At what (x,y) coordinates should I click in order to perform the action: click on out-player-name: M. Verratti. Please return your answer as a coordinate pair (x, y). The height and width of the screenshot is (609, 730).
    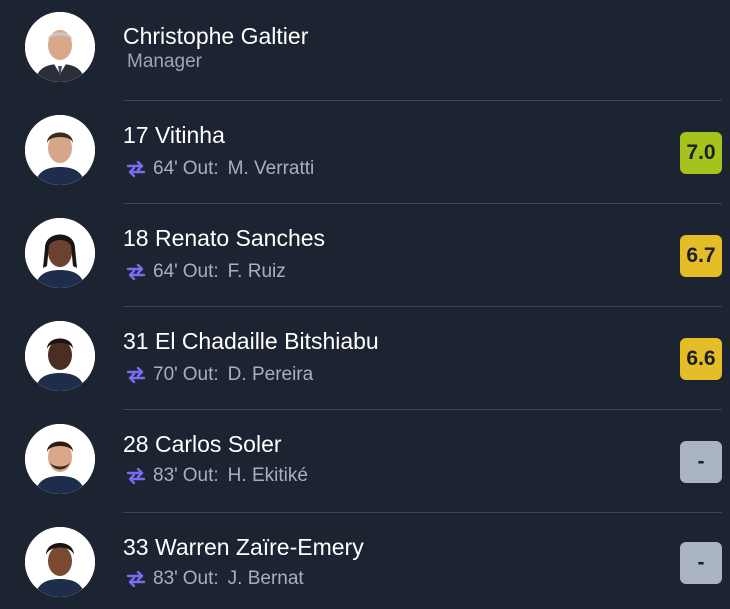
    Looking at the image, I should click on (271, 168).